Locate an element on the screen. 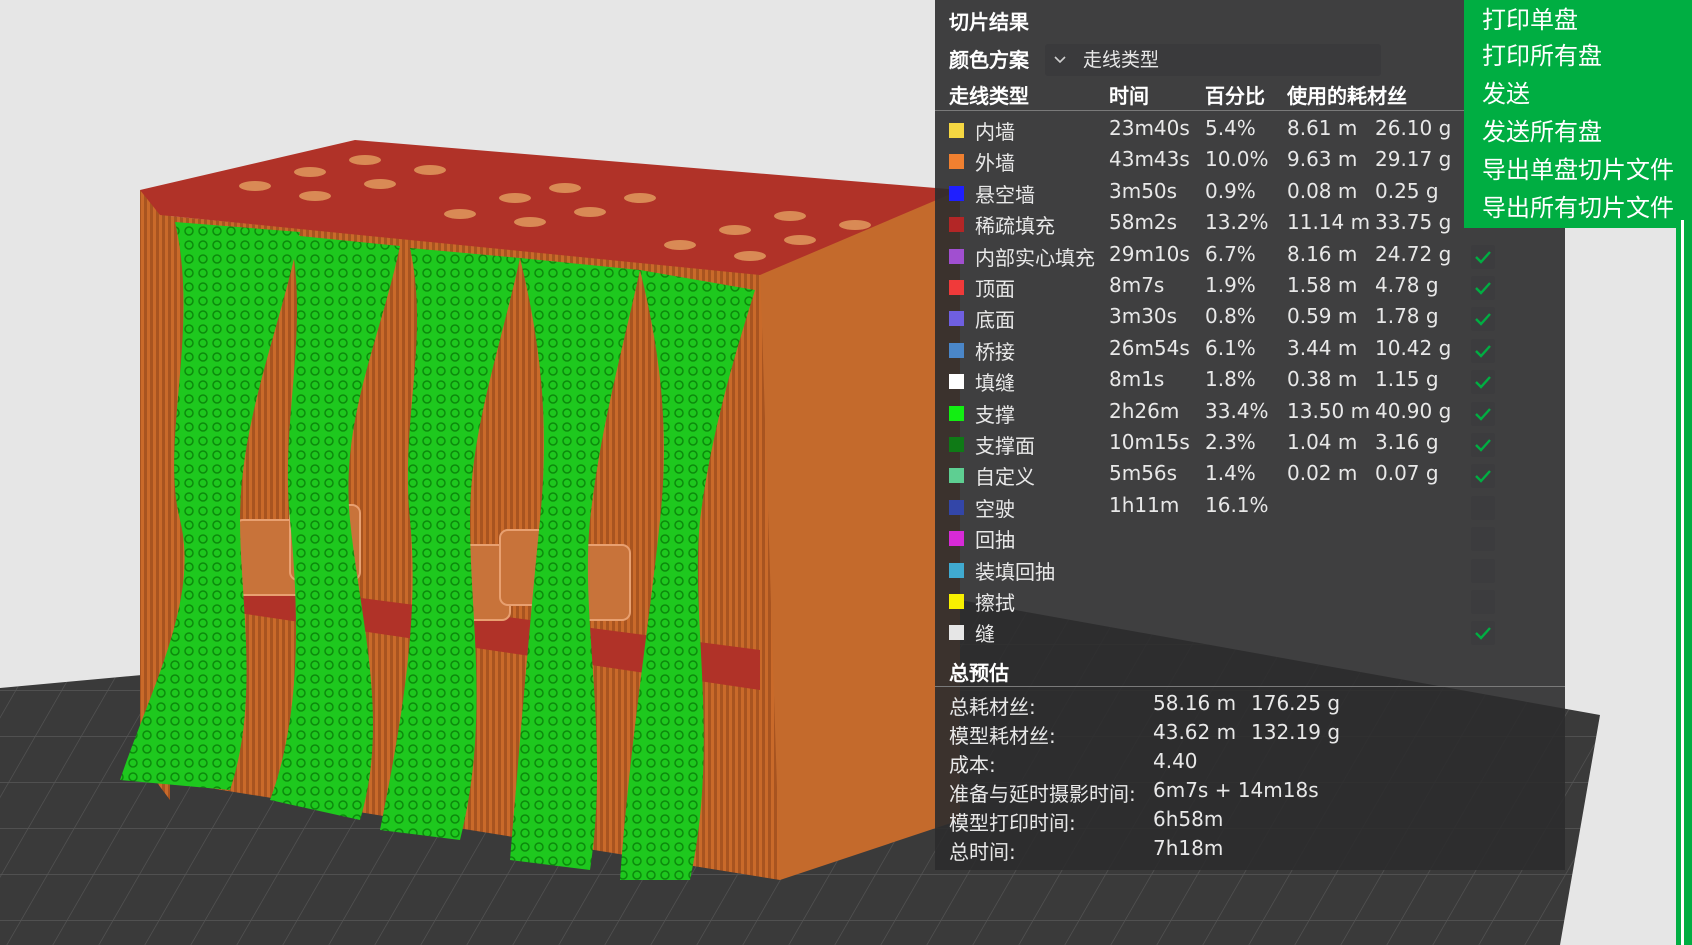 The height and width of the screenshot is (945, 1692). summary-value: 6m7s + 14m18s is located at coordinates (1236, 790).